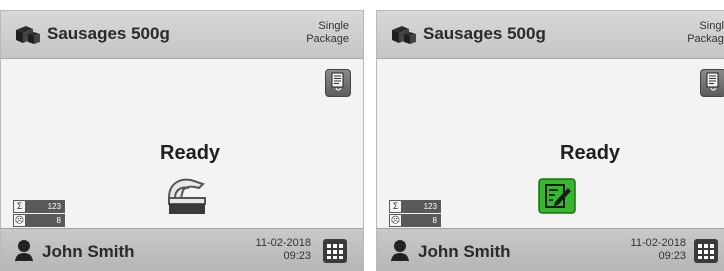 This screenshot has width=724, height=271. What do you see at coordinates (557, 196) in the screenshot?
I see `edit-icon` at bounding box center [557, 196].